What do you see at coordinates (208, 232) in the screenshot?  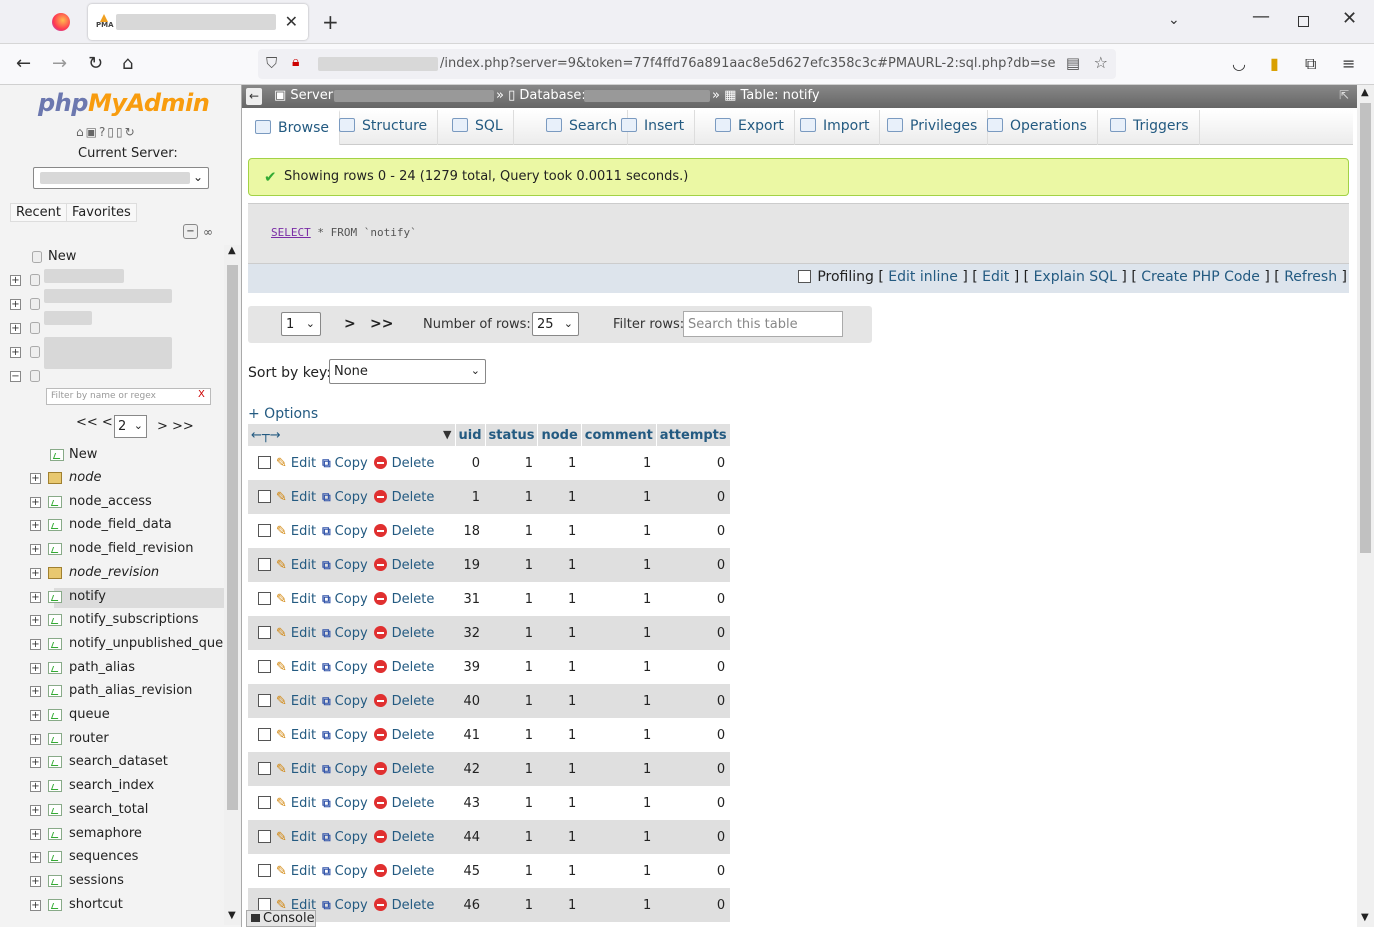 I see `link-with-main-icon: ∞` at bounding box center [208, 232].